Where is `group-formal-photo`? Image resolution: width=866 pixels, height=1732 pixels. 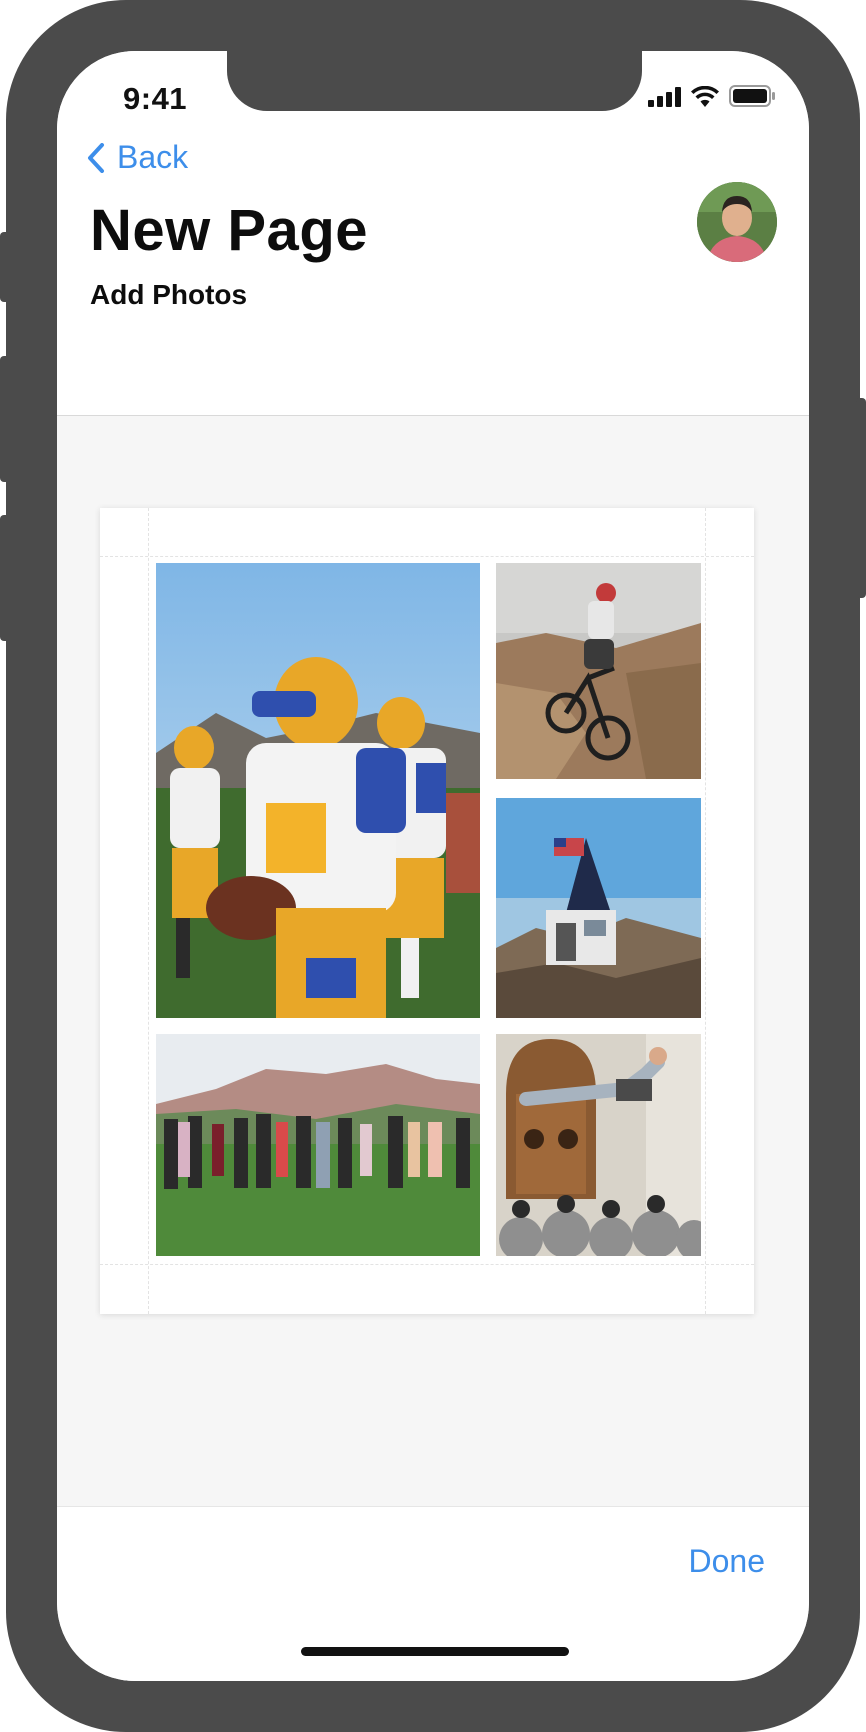
group-formal-photo is located at coordinates (318, 1145).